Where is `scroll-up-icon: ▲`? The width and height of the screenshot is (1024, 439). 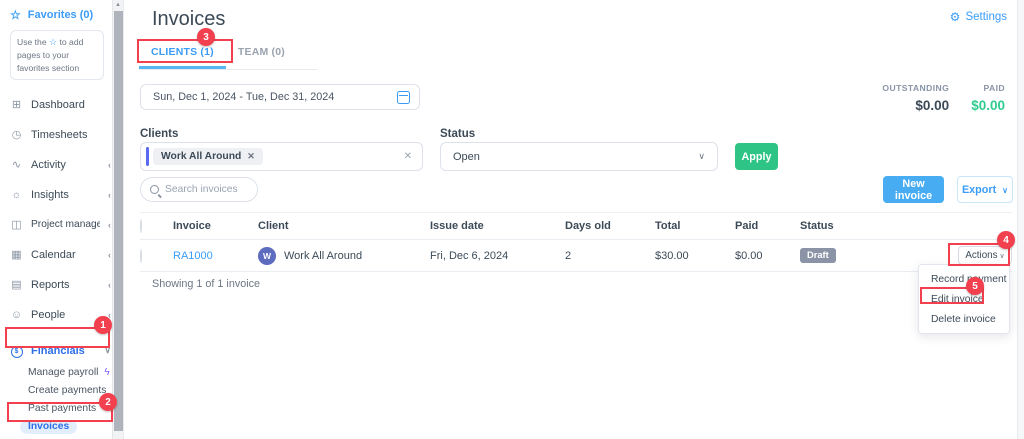 scroll-up-icon: ▲ is located at coordinates (118, 5).